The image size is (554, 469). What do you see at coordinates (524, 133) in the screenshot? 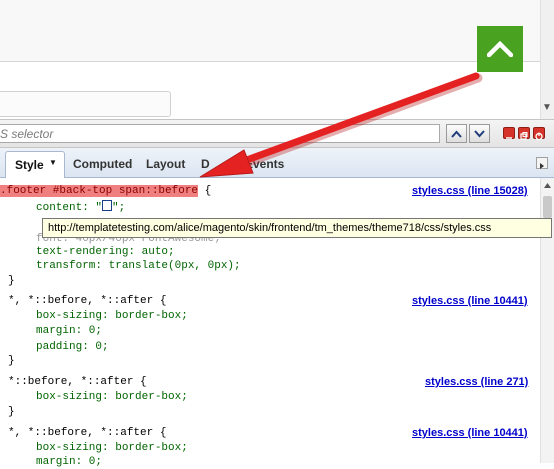
I see `restore-icon` at bounding box center [524, 133].